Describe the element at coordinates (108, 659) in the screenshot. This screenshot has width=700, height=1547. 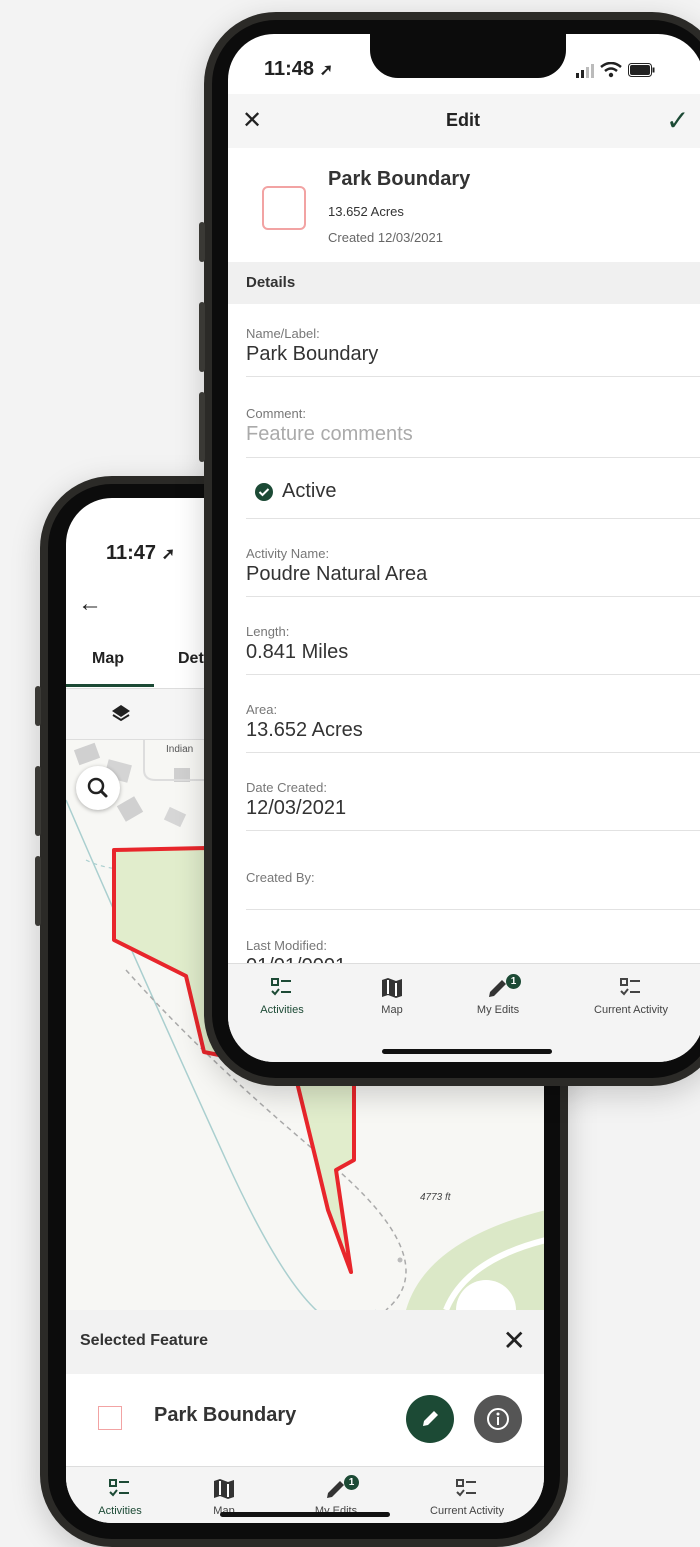
I see `tab-map: Map` at that location.